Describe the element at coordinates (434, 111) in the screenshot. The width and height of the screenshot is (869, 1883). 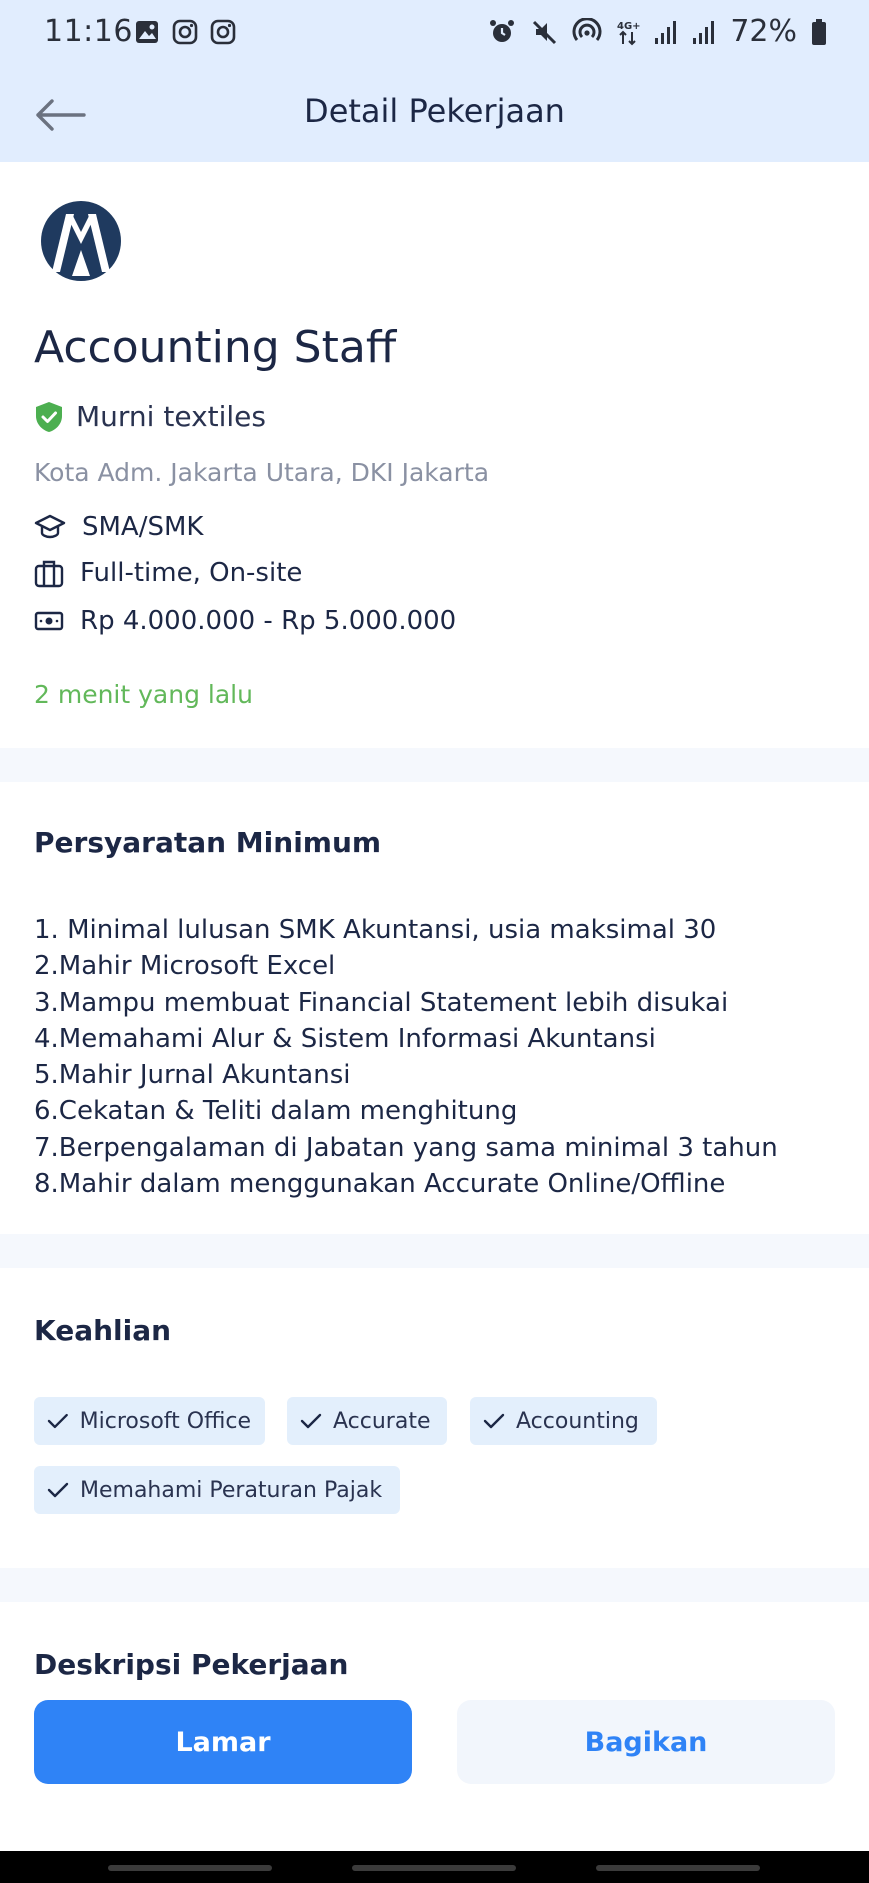
I see `page-title: Detail Pekerjaan` at that location.